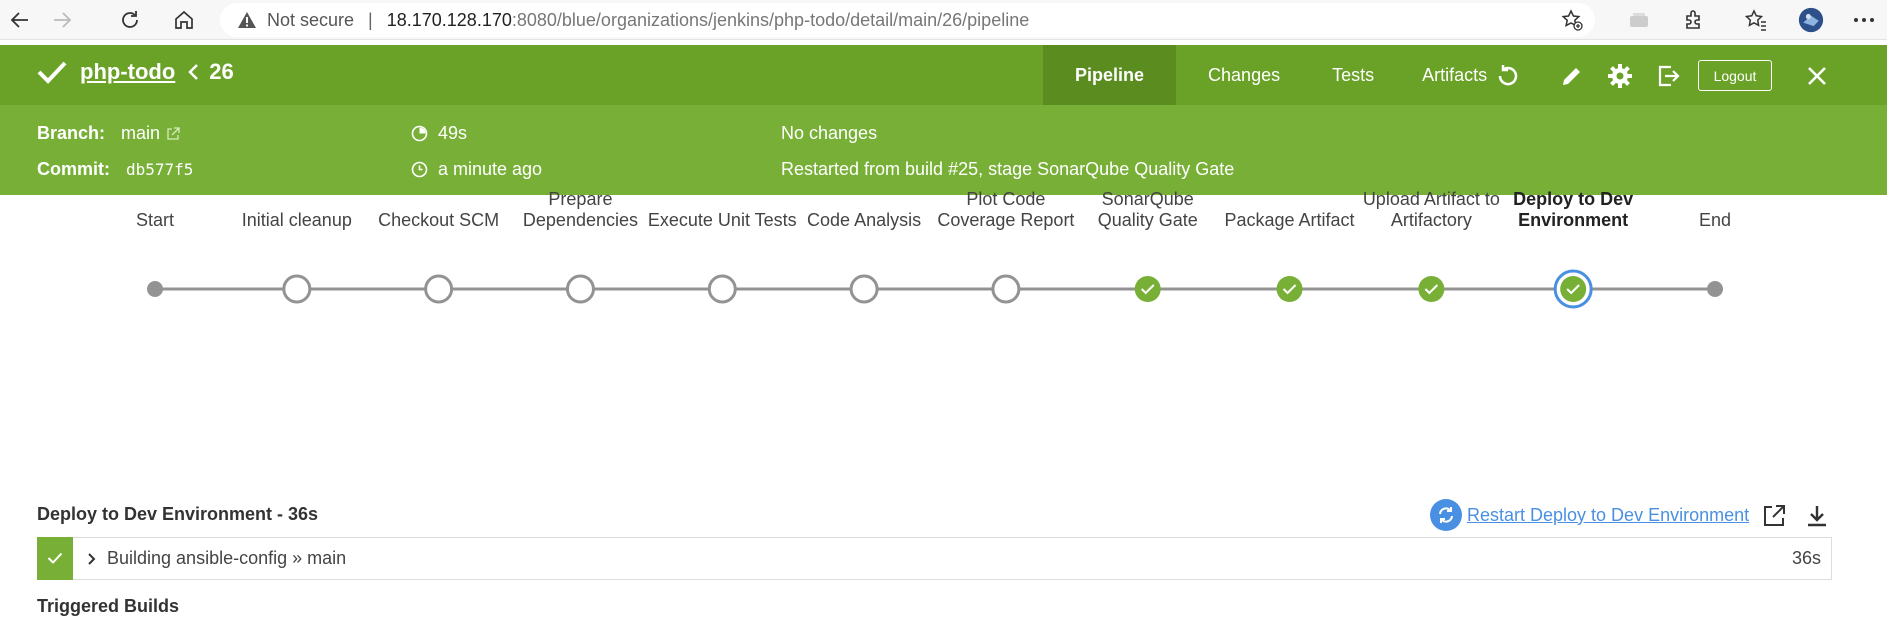  What do you see at coordinates (864, 220) in the screenshot?
I see `stage-label: Code Analysis` at bounding box center [864, 220].